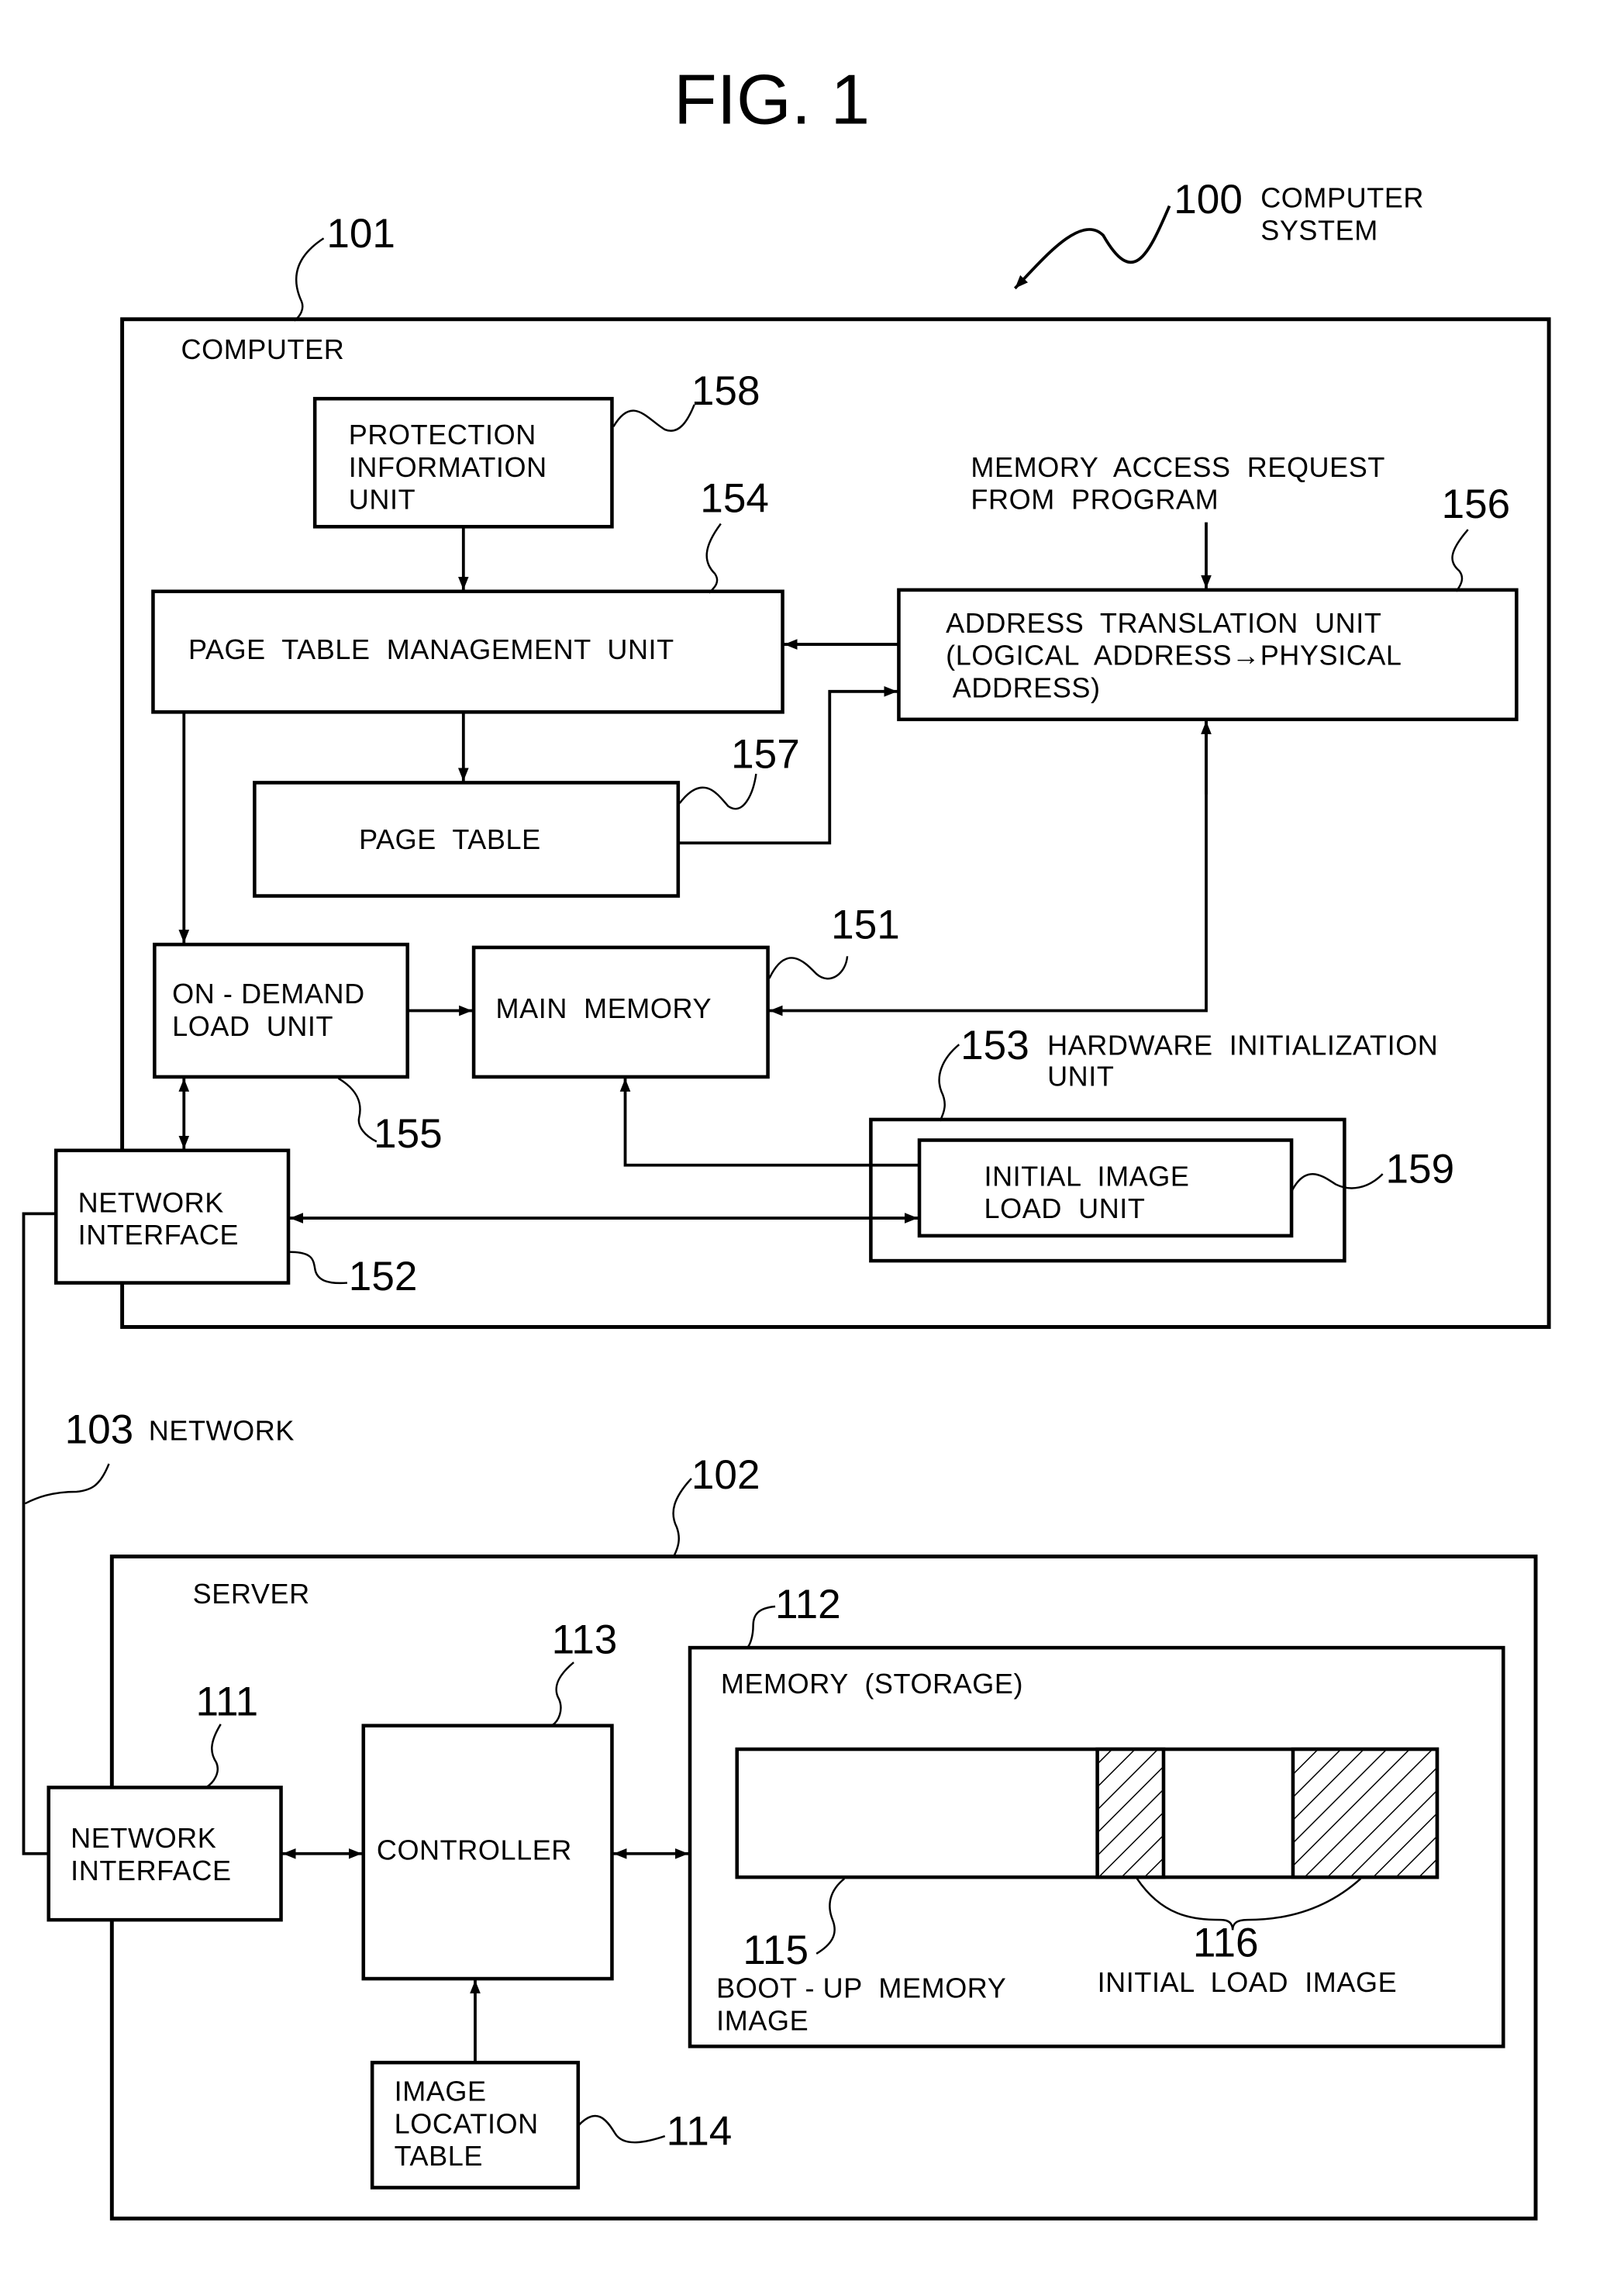 The height and width of the screenshot is (2295, 1624). What do you see at coordinates (360, 234) in the screenshot?
I see `computer-ref: 101` at bounding box center [360, 234].